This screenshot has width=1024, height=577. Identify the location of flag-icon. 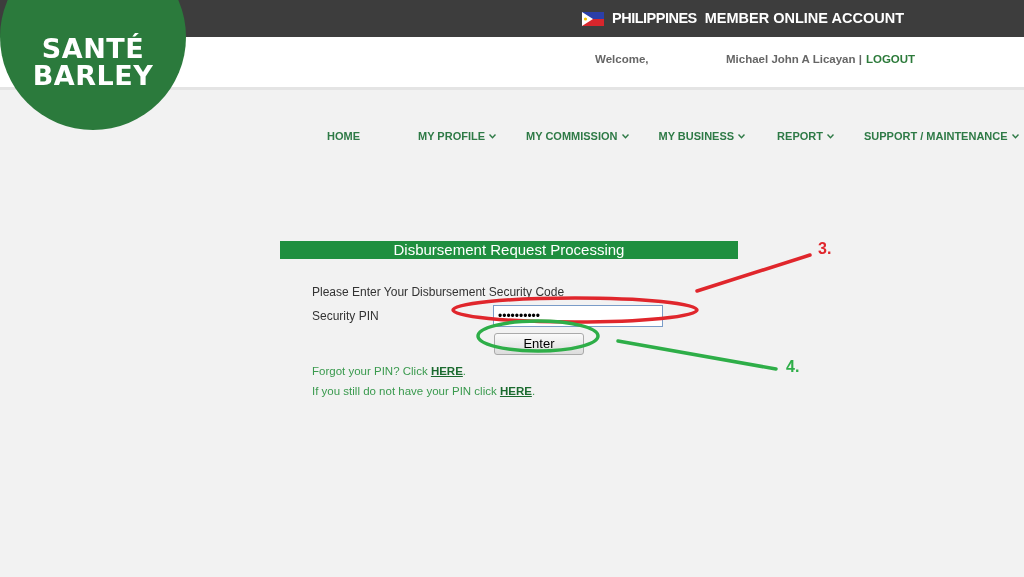
(593, 18).